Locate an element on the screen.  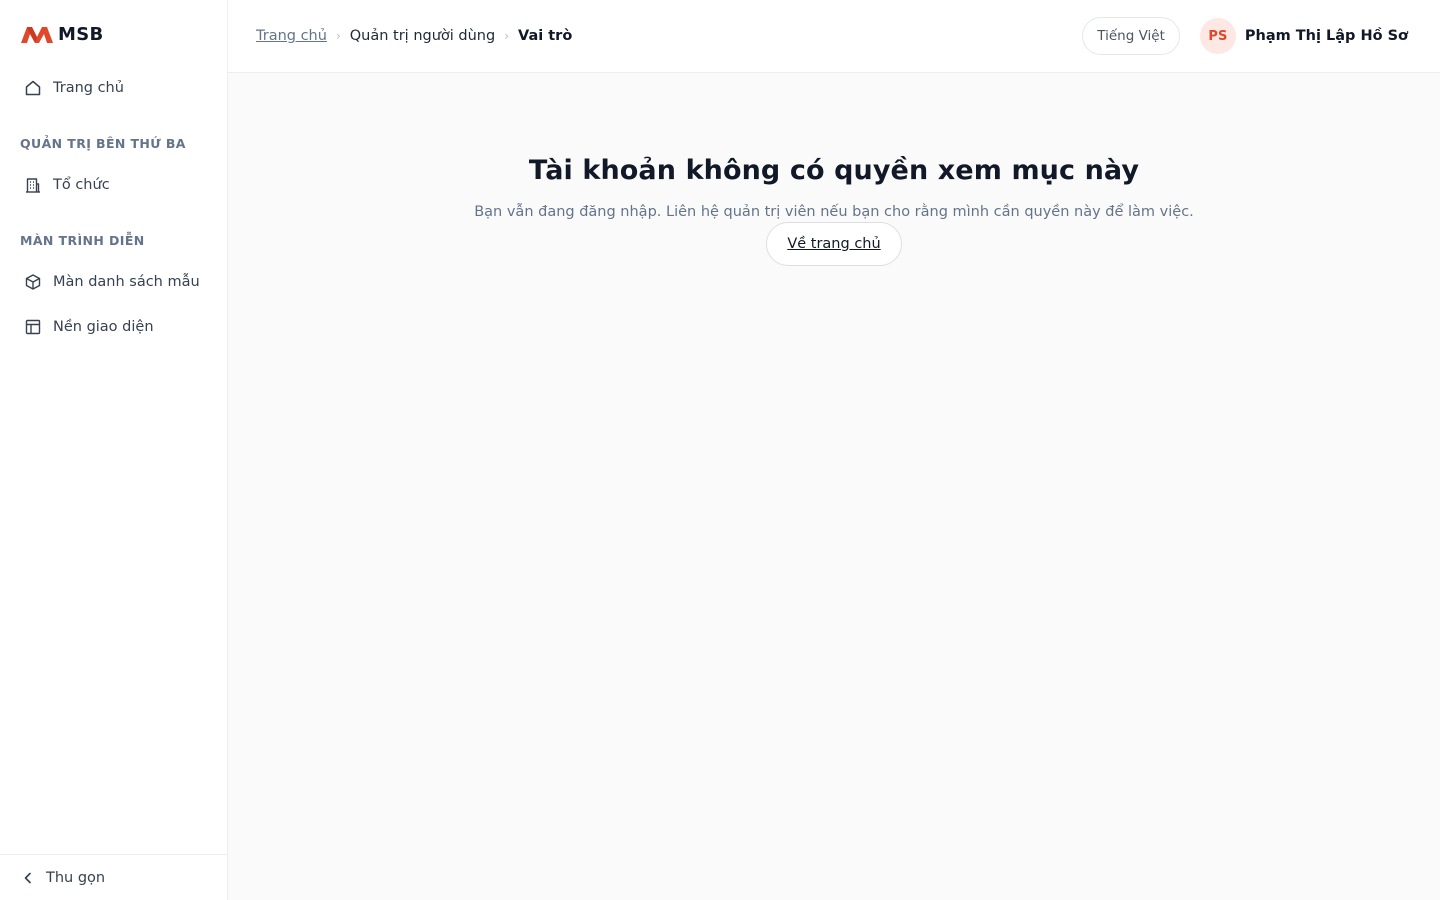
logo-text: MSB is located at coordinates (81, 34).